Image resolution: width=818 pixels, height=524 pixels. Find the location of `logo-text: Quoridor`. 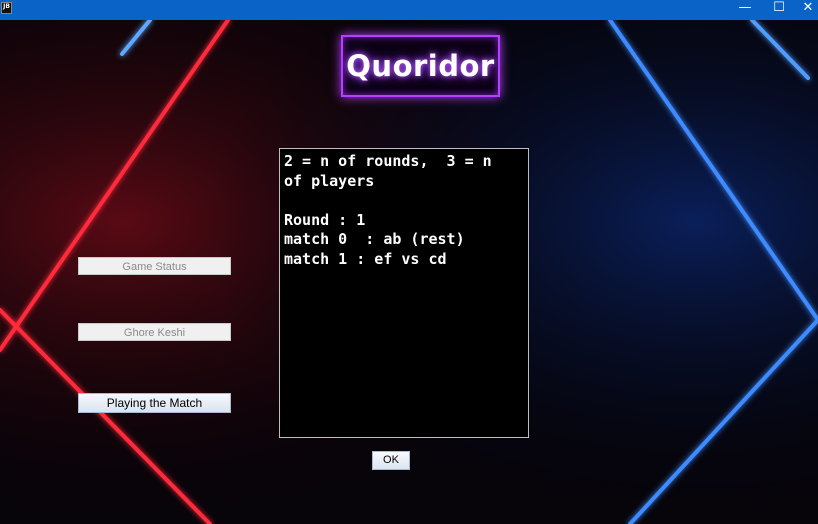

logo-text: Quoridor is located at coordinates (420, 66).